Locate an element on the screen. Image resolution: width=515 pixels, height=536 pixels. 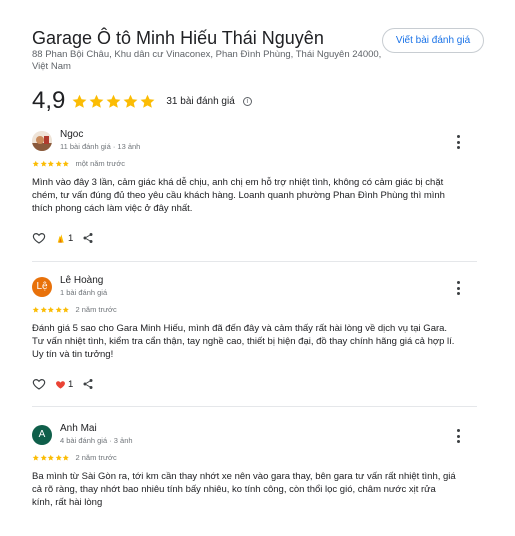
write-review-button: Viết bài đánh giá is located at coordinates (433, 40).